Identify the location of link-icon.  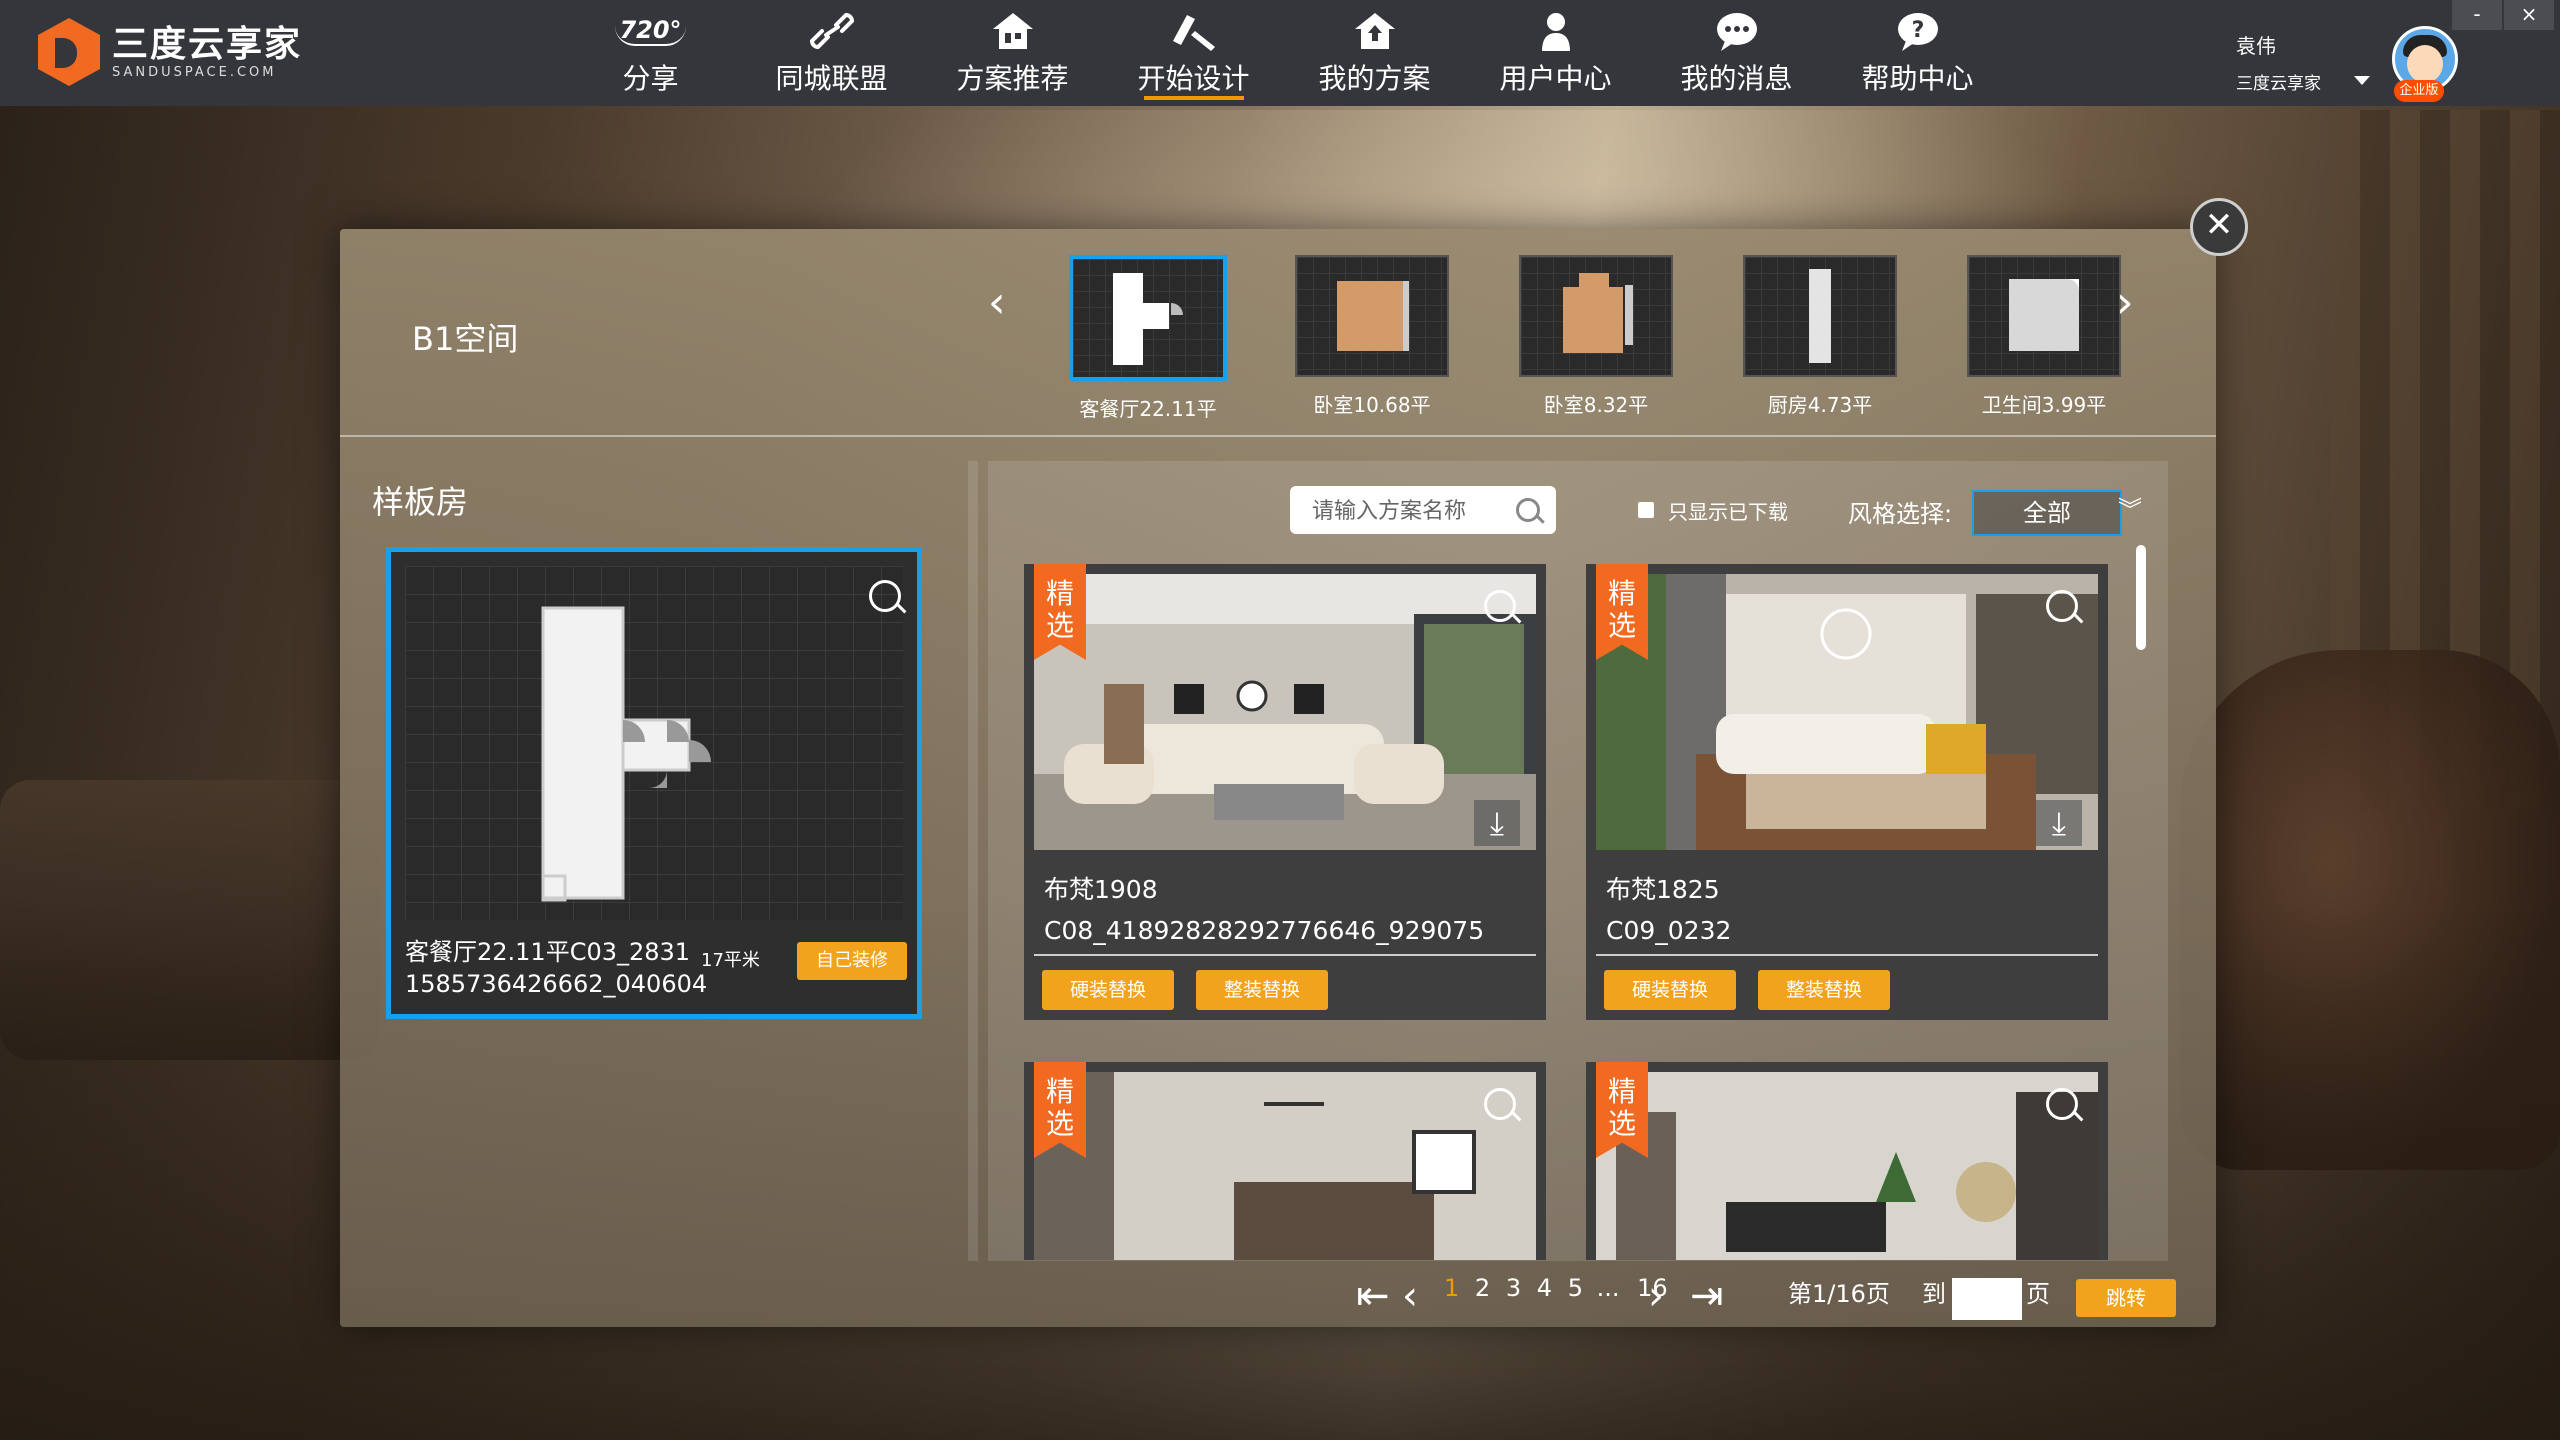
(831, 31).